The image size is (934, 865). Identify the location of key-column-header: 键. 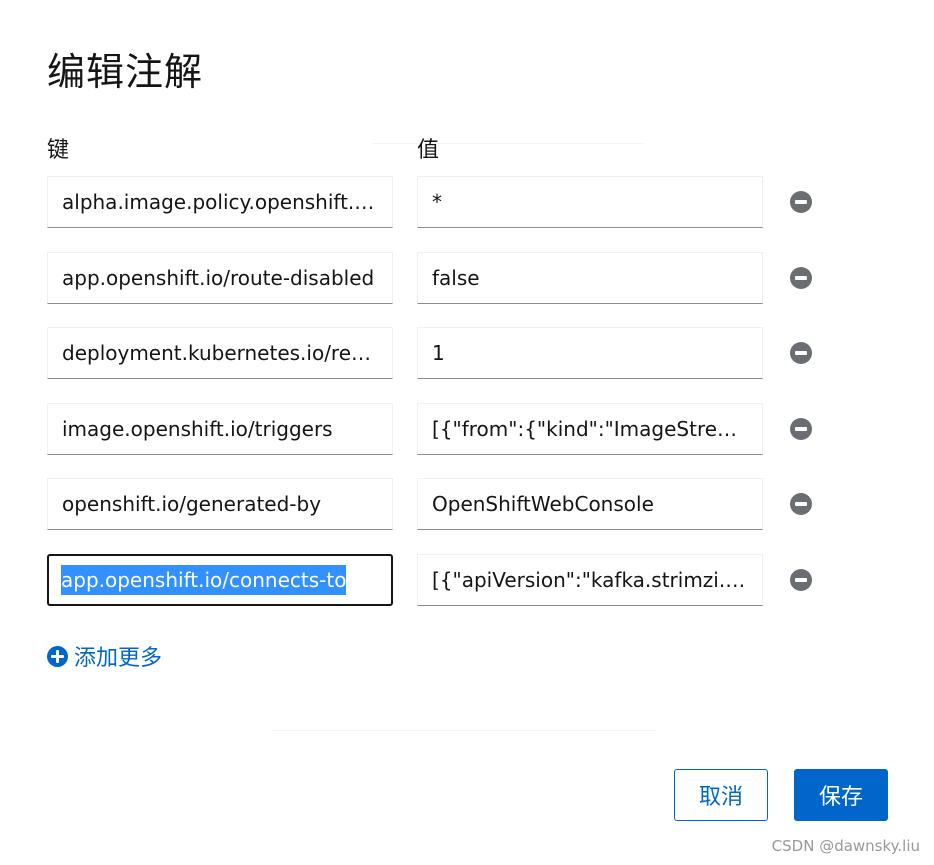
(58, 150).